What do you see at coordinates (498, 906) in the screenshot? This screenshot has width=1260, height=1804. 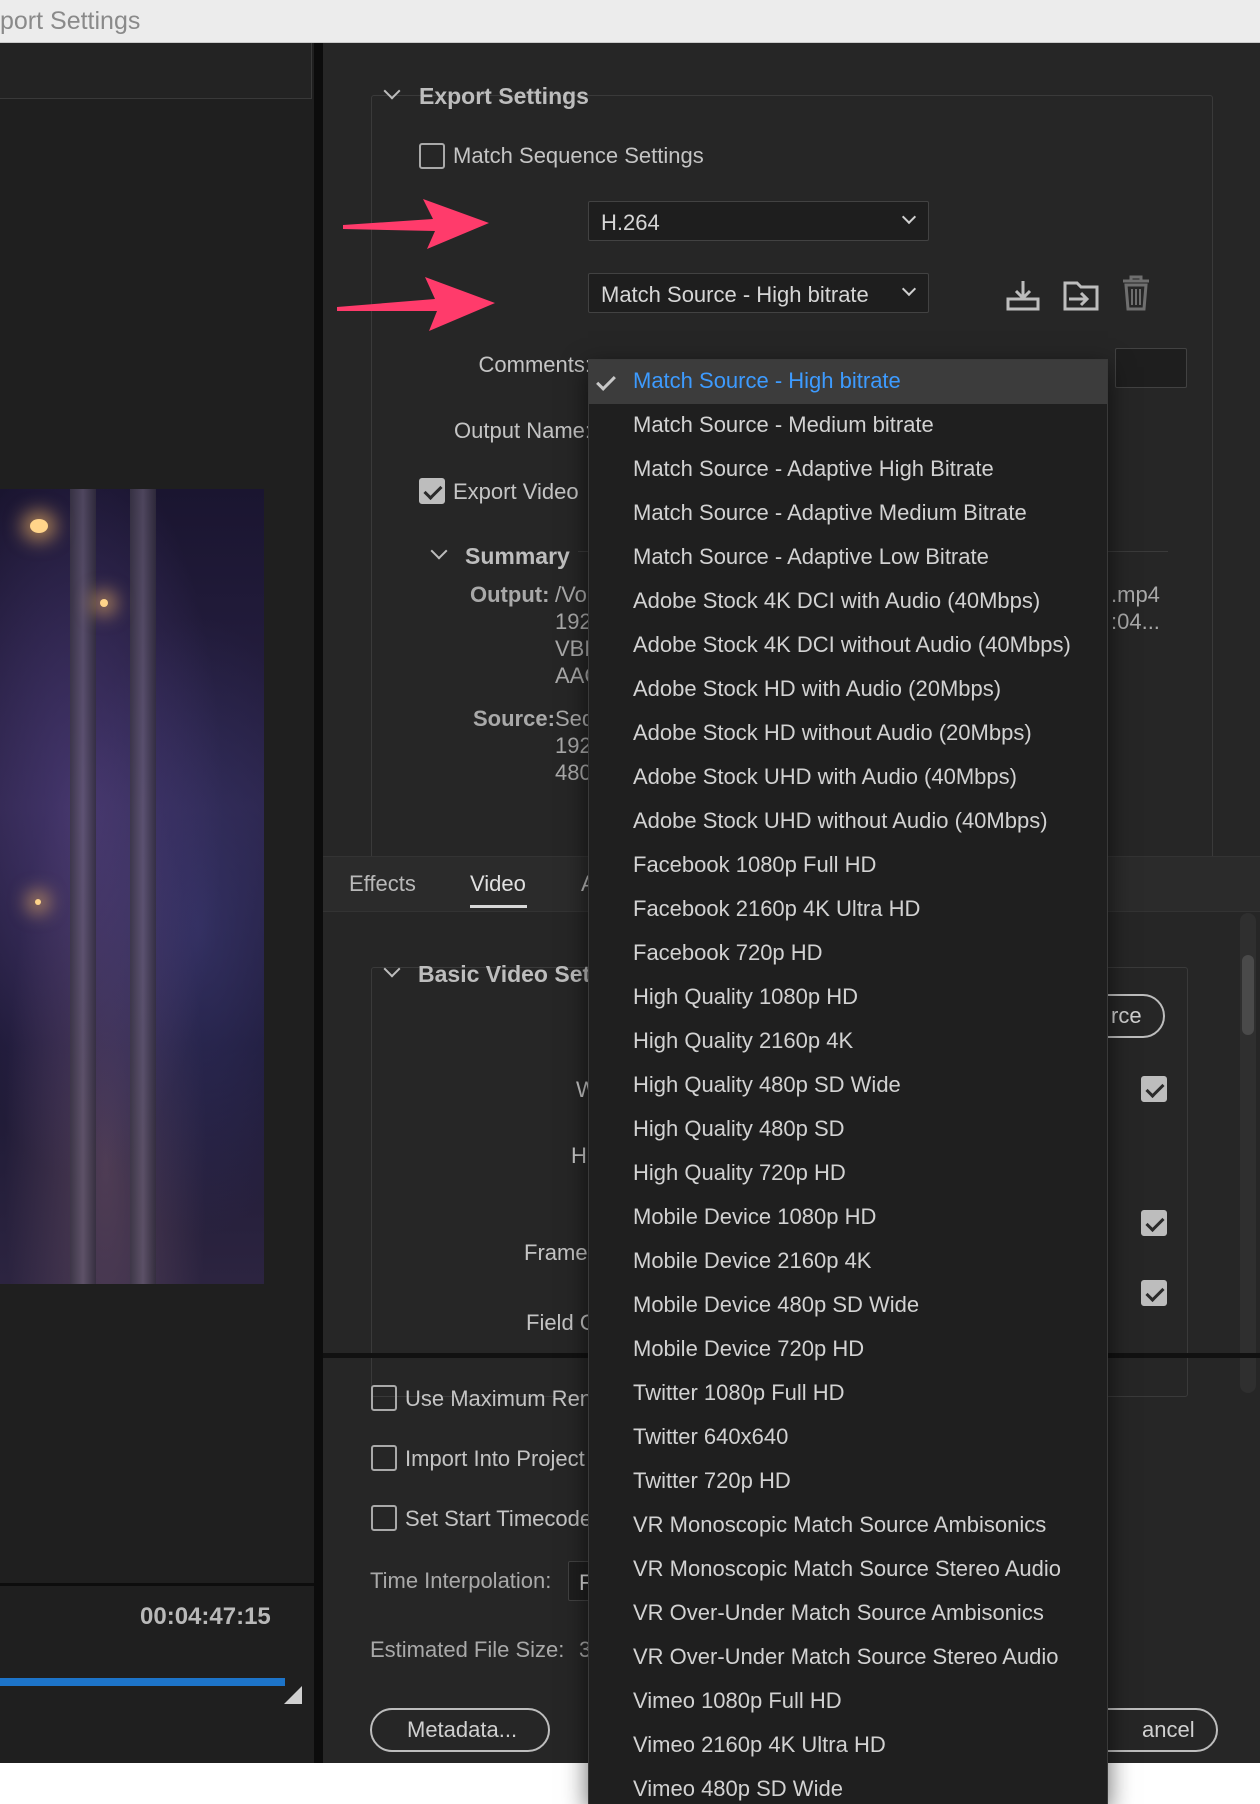 I see `tab-active-indicator` at bounding box center [498, 906].